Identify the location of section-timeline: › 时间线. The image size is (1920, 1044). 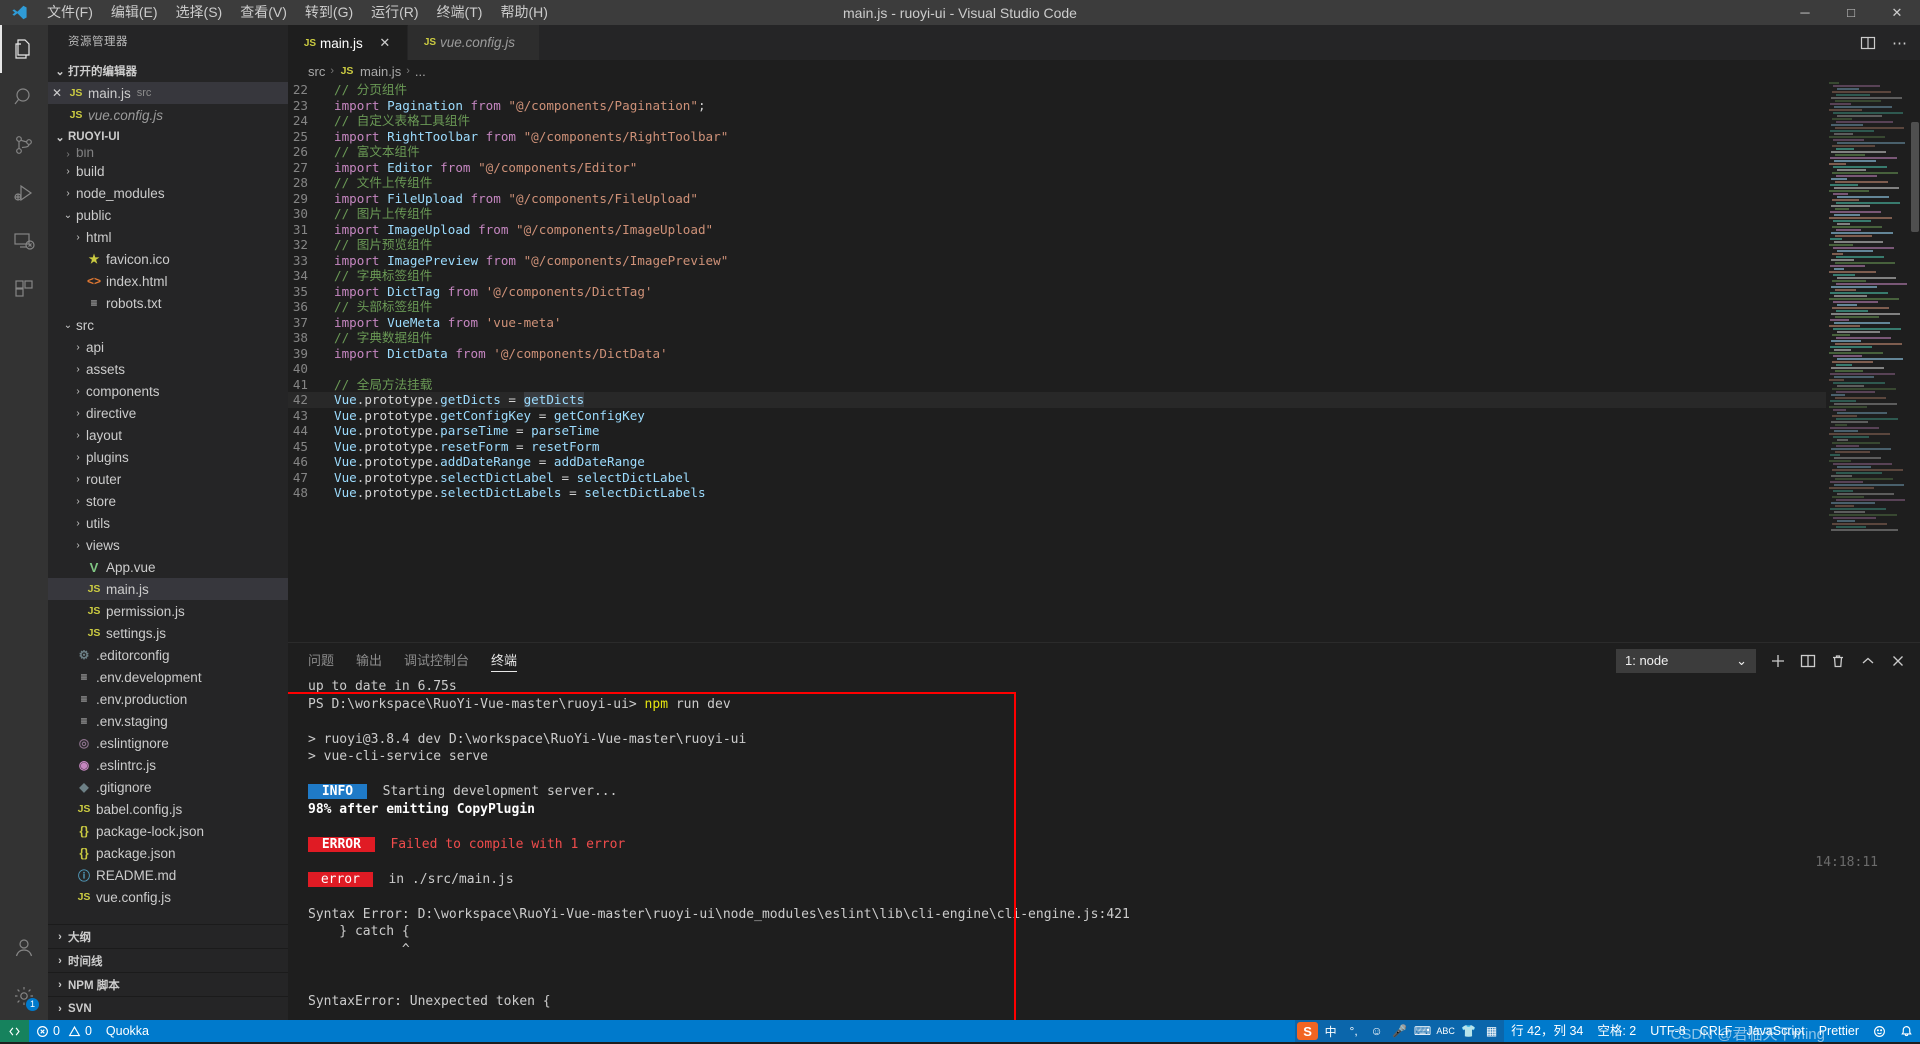
(168, 960).